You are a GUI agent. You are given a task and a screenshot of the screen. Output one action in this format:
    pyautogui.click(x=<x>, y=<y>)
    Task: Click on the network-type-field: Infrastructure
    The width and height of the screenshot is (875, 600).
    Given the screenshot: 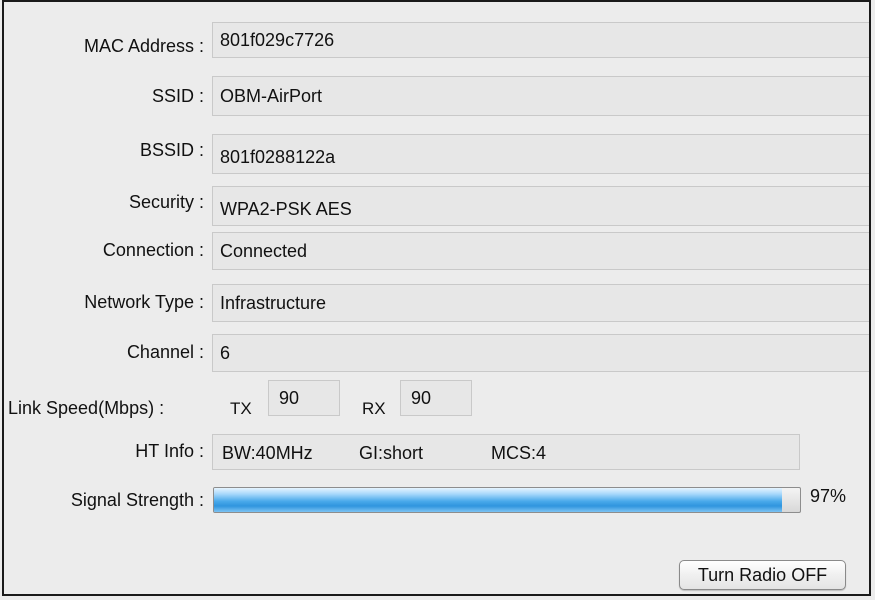 What is the action you would take?
    pyautogui.click(x=540, y=303)
    